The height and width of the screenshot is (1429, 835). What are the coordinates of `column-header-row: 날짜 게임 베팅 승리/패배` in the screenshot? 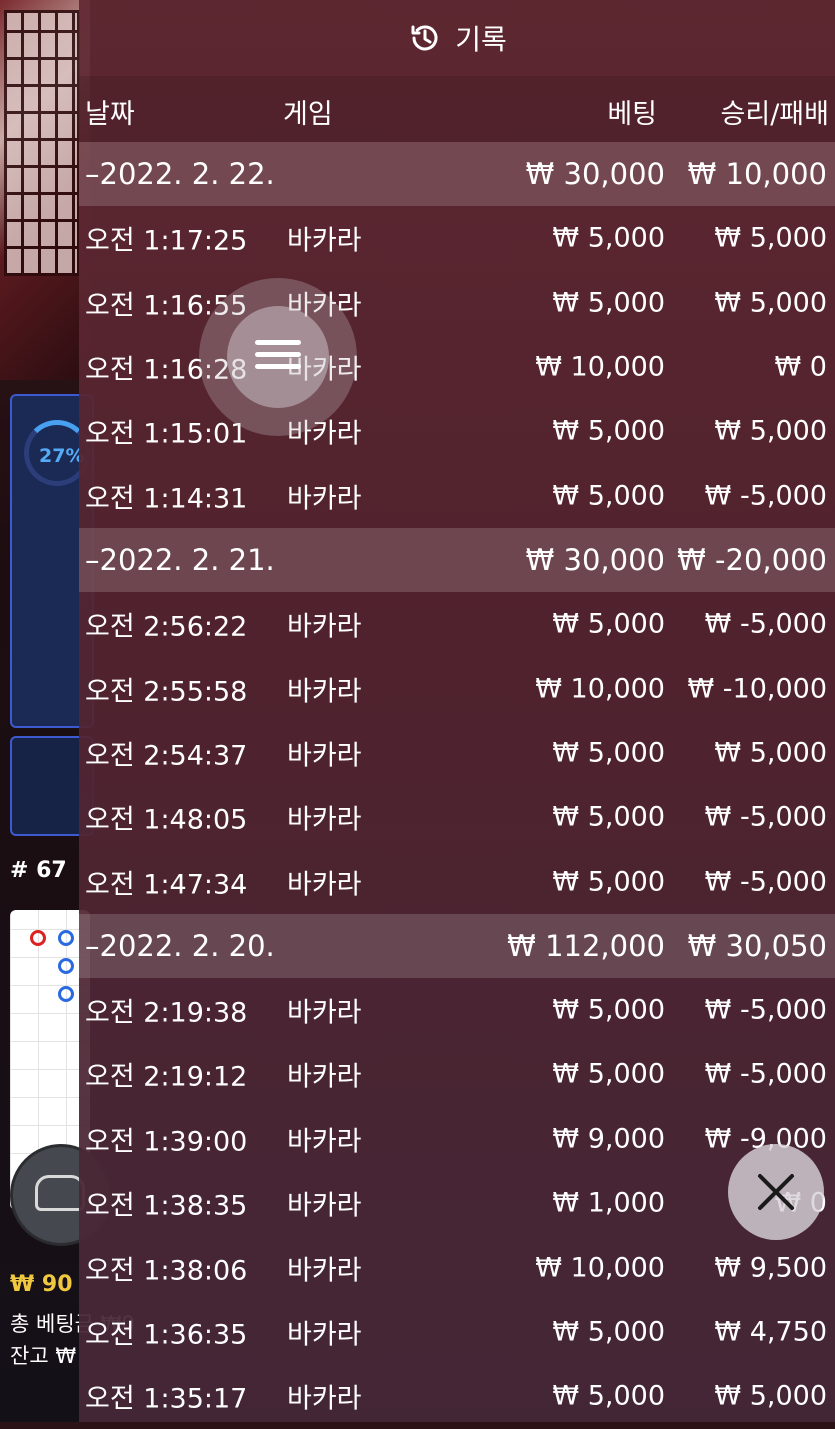 It's located at (457, 109).